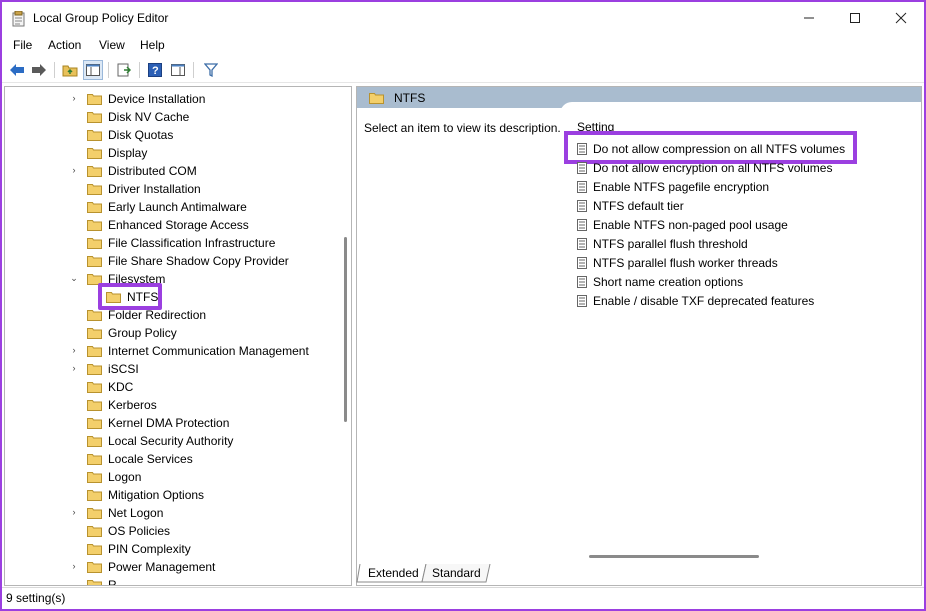 This screenshot has height=611, width=926. I want to click on tree-item: File Classification Infrastructure, so click(175, 243).